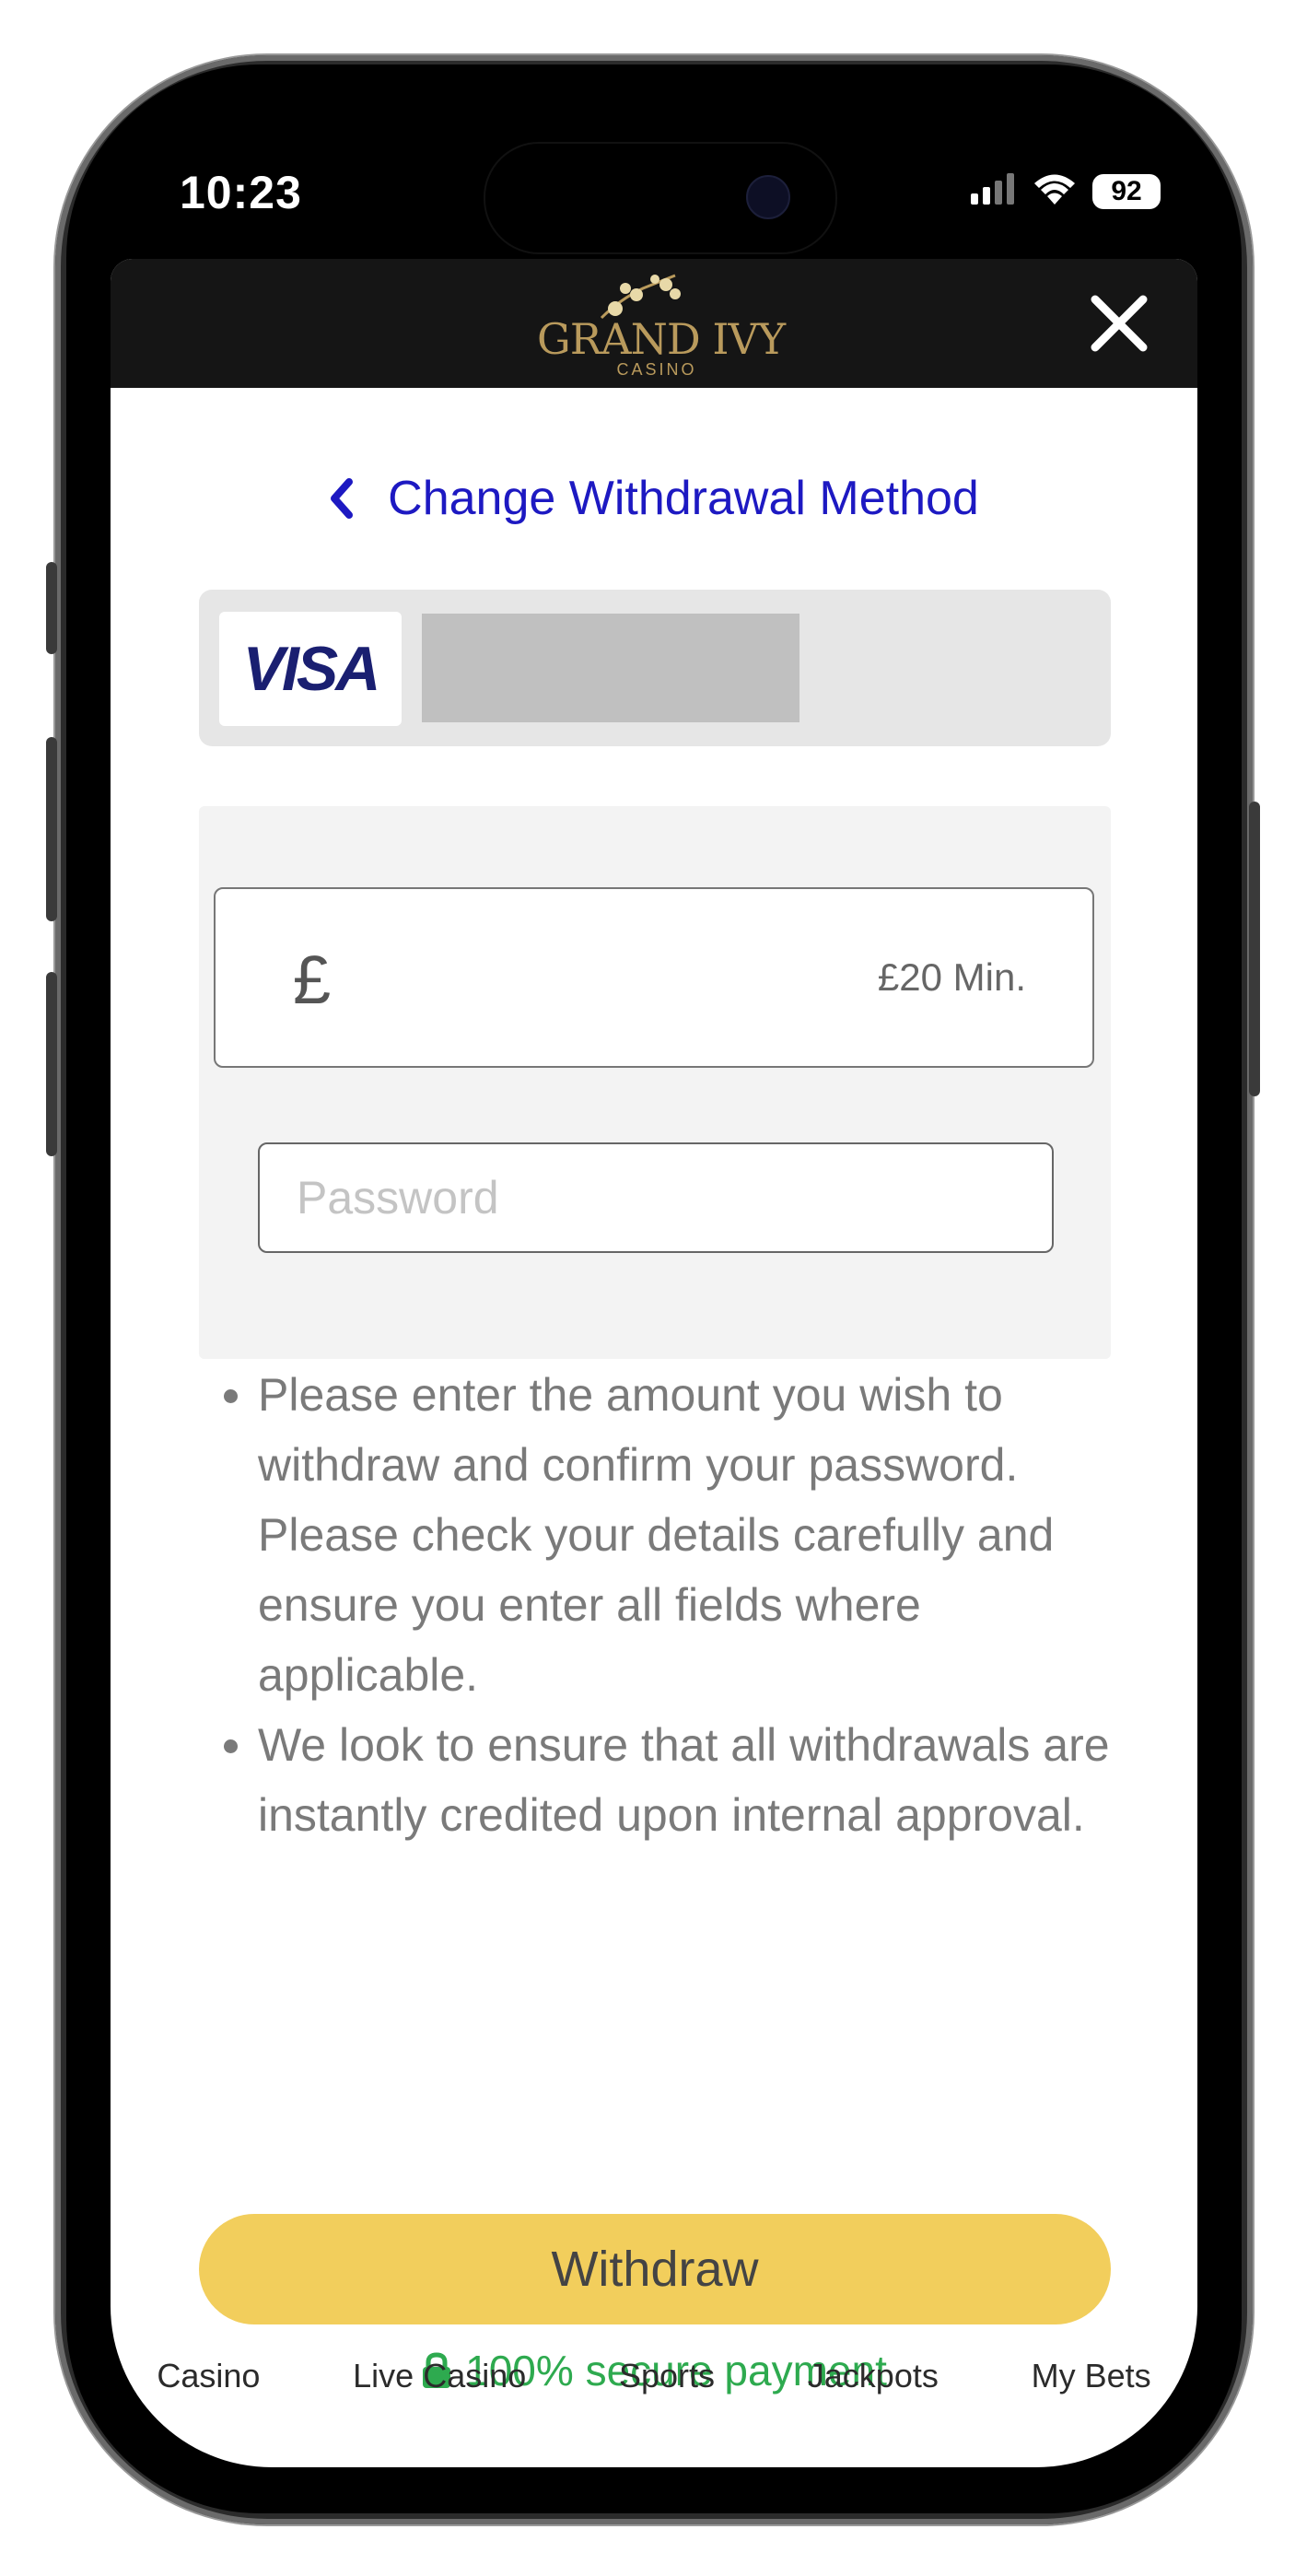 Image resolution: width=1307 pixels, height=2576 pixels. Describe the element at coordinates (343, 498) in the screenshot. I see `chevron-left-icon` at that location.